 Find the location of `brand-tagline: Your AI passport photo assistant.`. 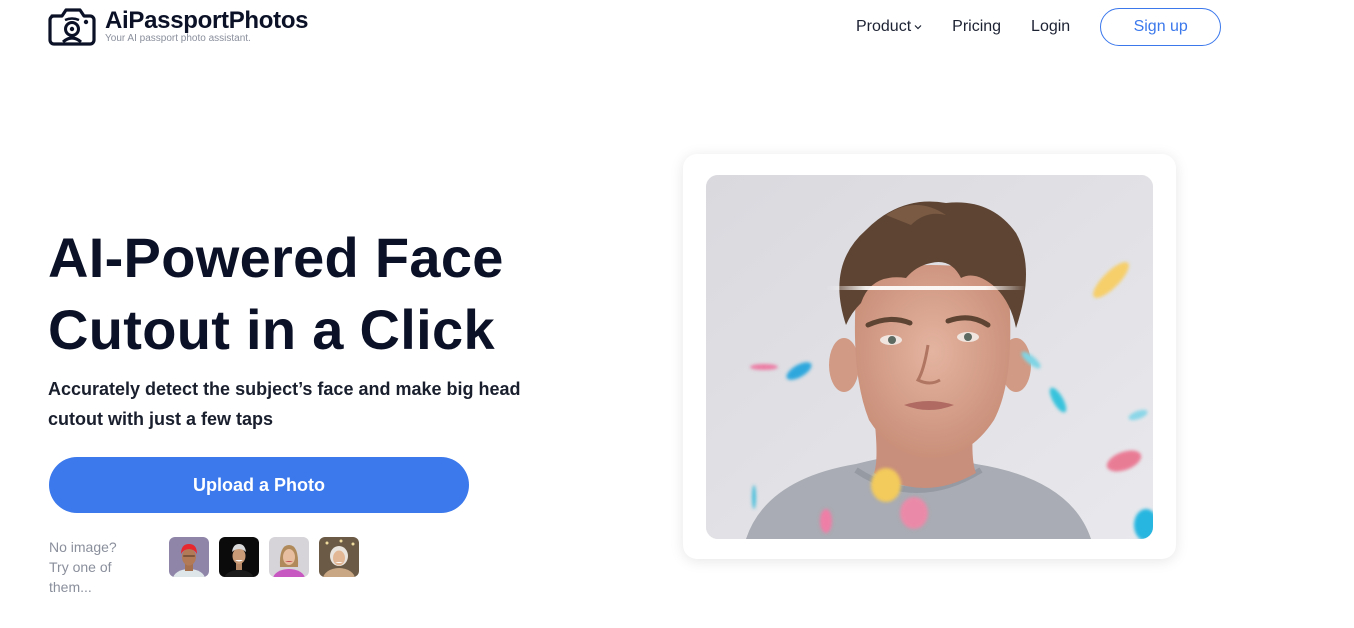

brand-tagline: Your AI passport photo assistant. is located at coordinates (178, 38).